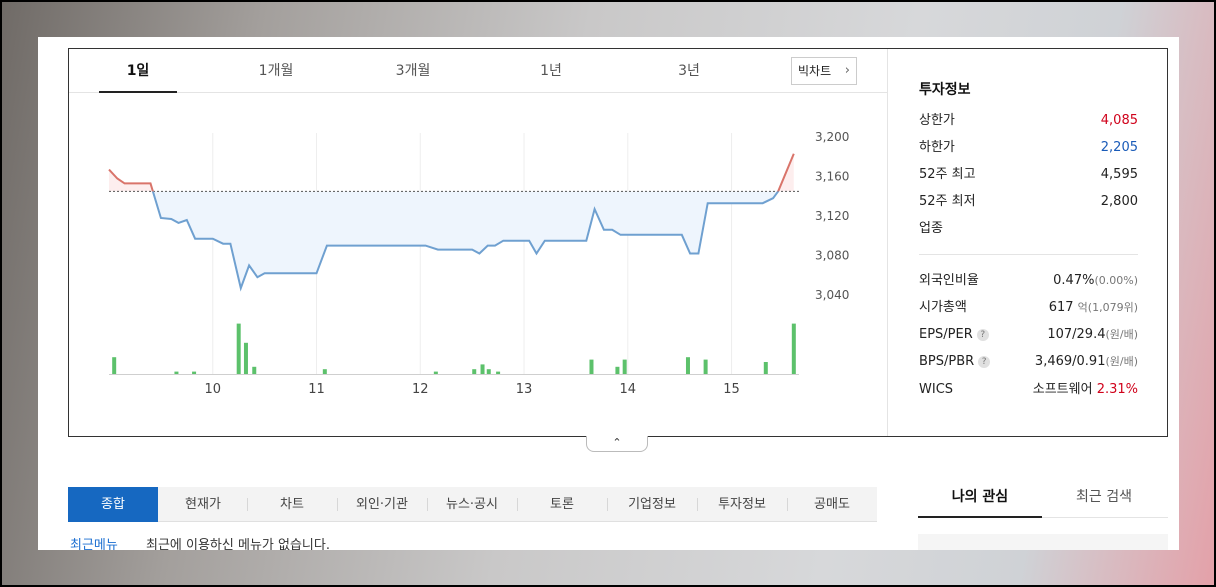 This screenshot has width=1216, height=587. Describe the element at coordinates (832, 137) in the screenshot. I see `y-tick-label: 3,200` at that location.